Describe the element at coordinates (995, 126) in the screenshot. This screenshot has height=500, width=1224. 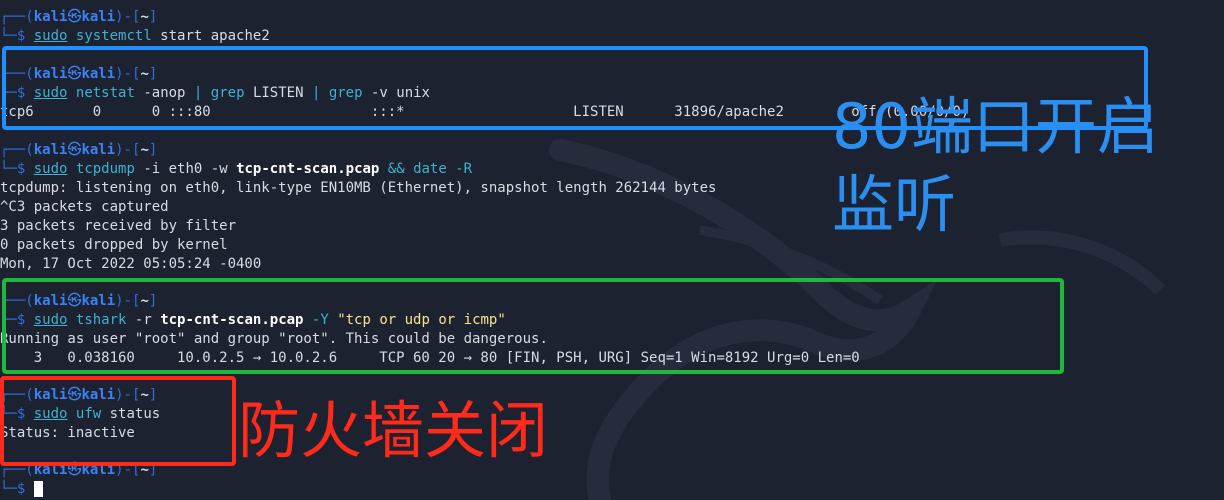
I see `annotation-port-80-open: 80端口开启` at that location.